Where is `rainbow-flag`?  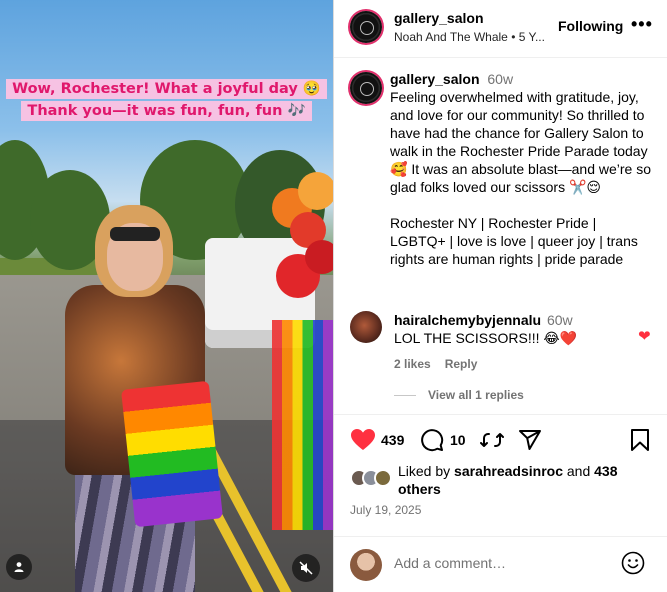 rainbow-flag is located at coordinates (302, 425).